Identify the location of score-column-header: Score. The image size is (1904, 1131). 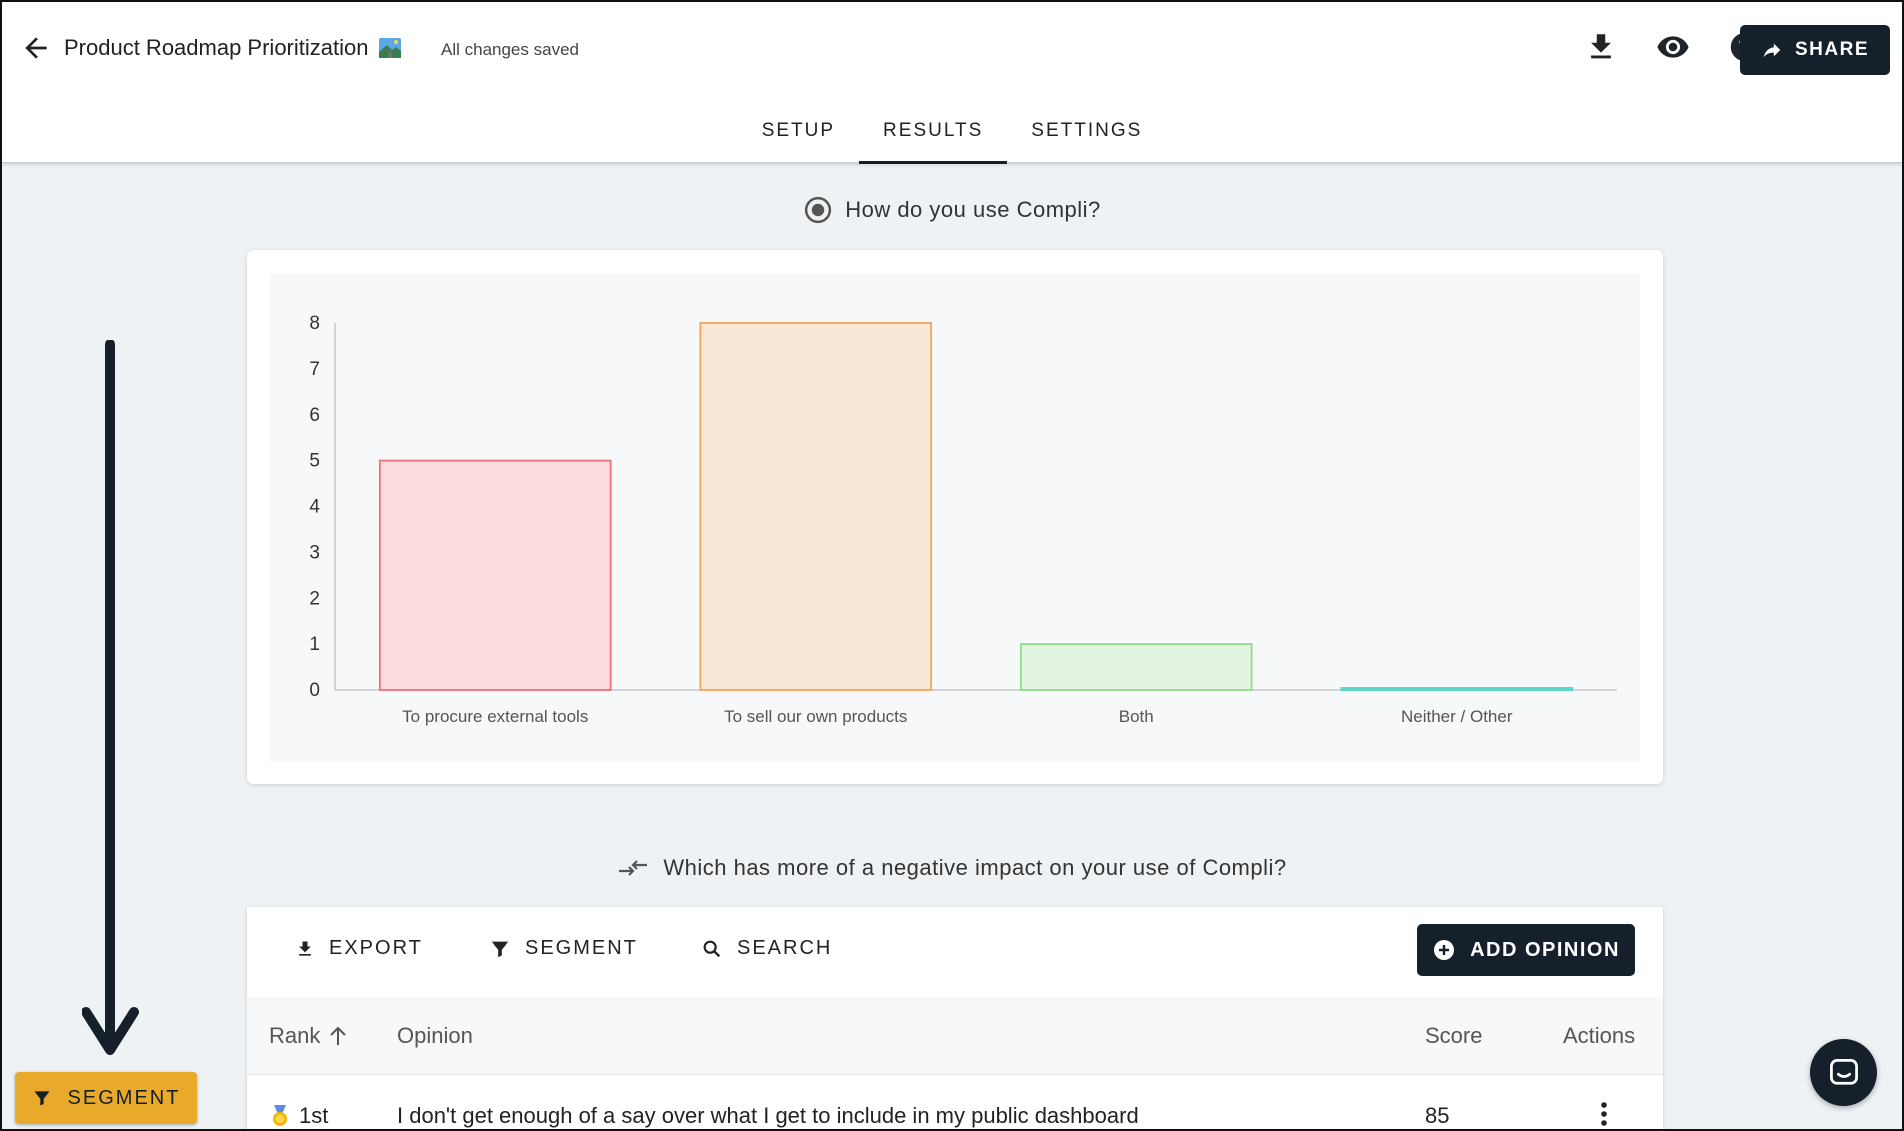
(1453, 1036).